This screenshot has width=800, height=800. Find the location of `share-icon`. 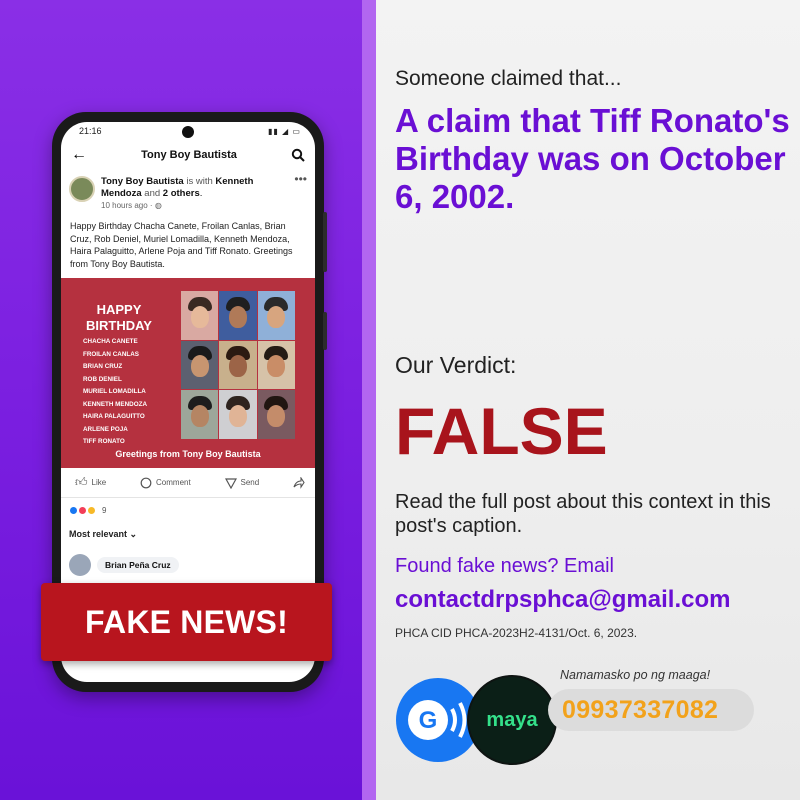

share-icon is located at coordinates (299, 482).